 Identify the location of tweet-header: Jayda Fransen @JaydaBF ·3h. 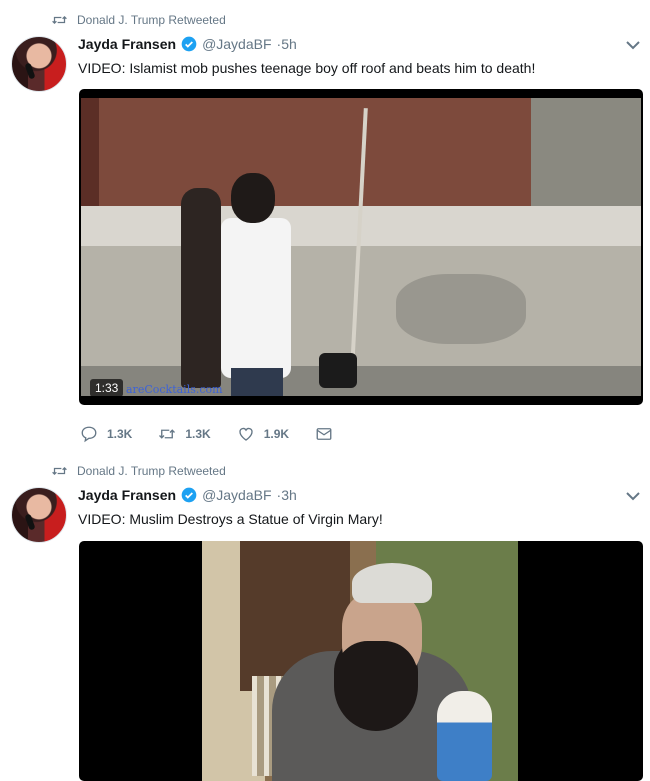
(187, 495).